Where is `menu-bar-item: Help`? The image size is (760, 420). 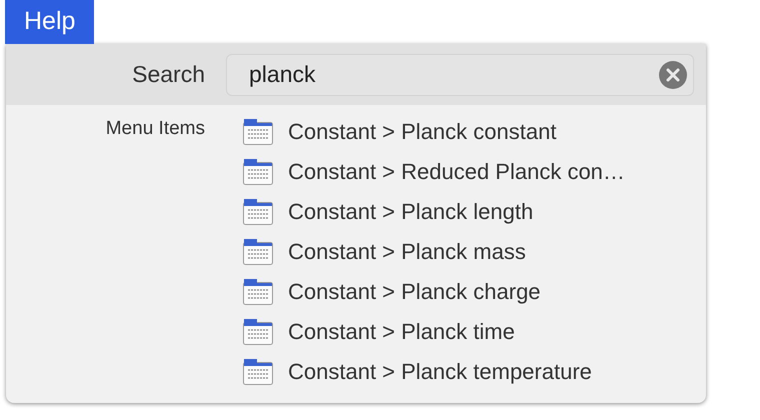 menu-bar-item: Help is located at coordinates (49, 22).